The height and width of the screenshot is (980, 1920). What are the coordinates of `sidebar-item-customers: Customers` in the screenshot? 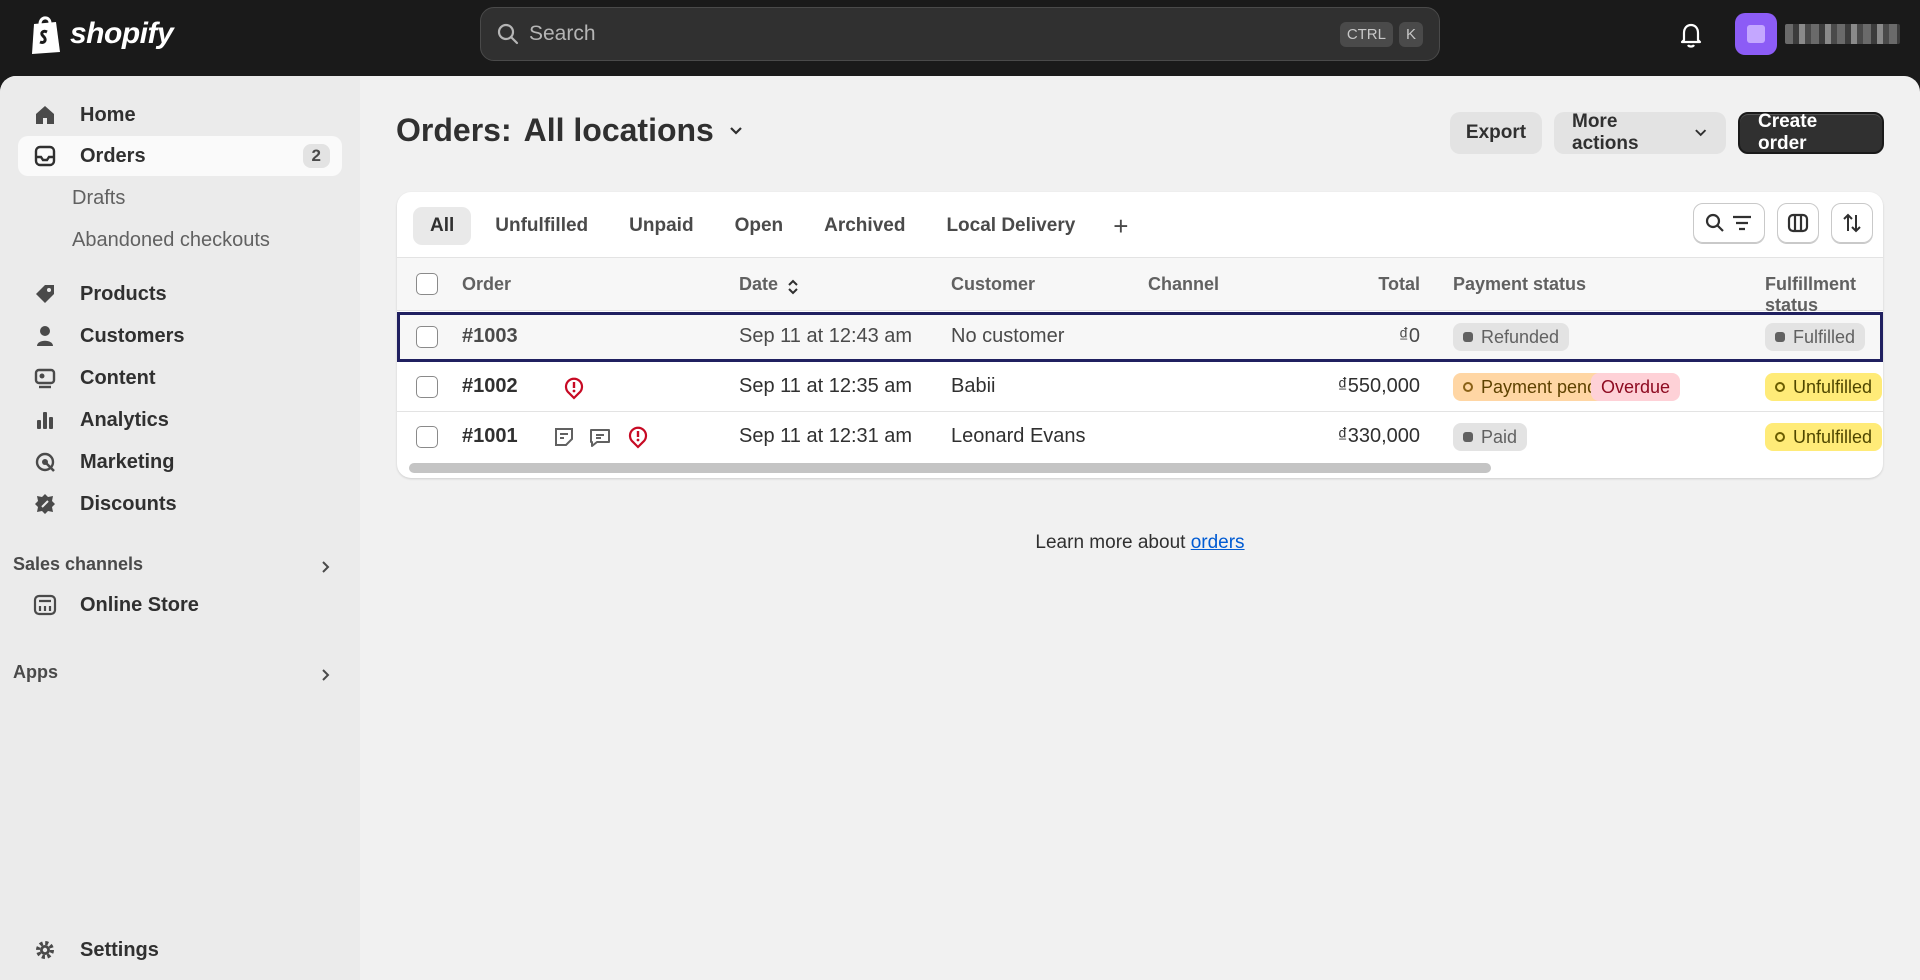 It's located at (180, 336).